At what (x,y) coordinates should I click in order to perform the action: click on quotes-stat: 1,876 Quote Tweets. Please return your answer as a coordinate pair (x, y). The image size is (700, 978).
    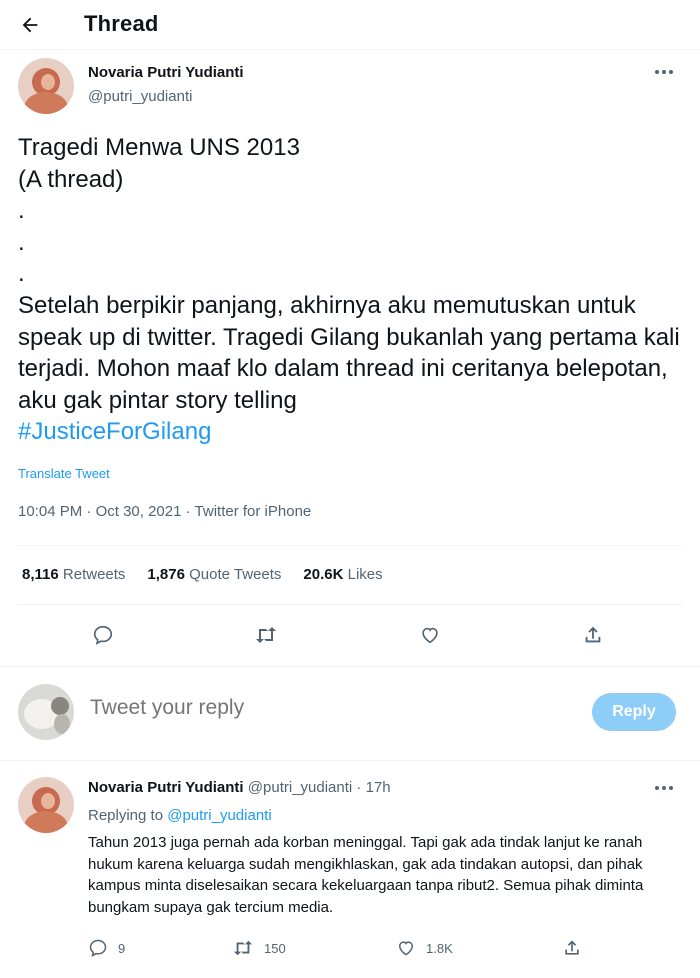
    Looking at the image, I should click on (214, 574).